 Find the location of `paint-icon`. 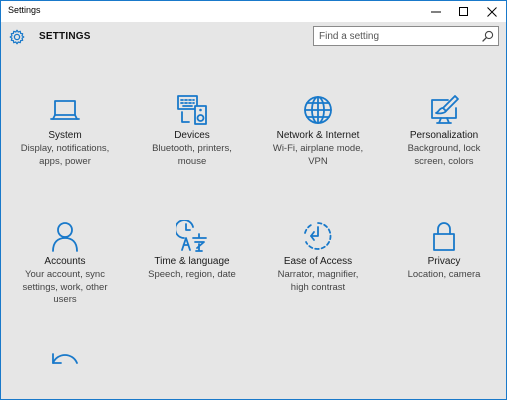

paint-icon is located at coordinates (445, 109).